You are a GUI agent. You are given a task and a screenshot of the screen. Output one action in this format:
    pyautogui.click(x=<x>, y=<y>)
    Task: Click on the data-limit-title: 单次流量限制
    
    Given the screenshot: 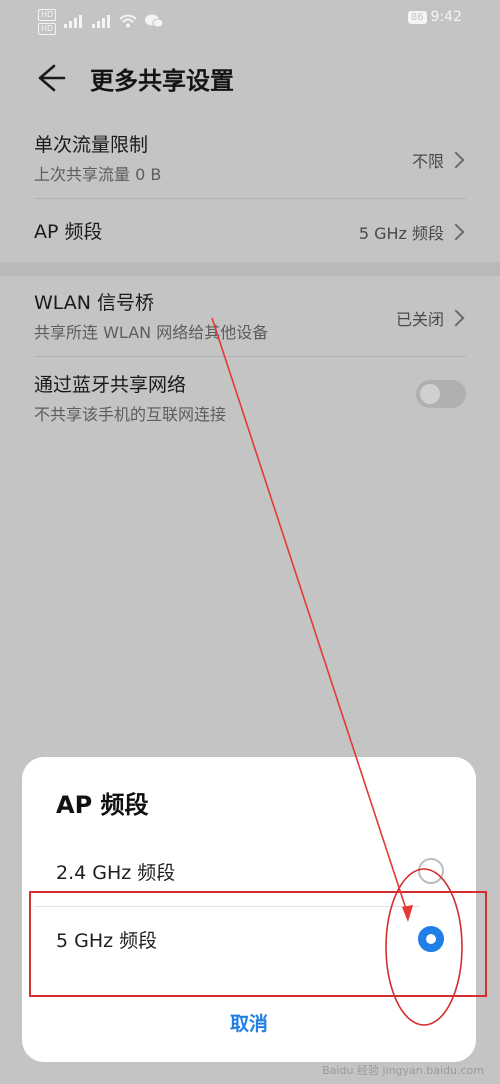 What is the action you would take?
    pyautogui.click(x=91, y=145)
    